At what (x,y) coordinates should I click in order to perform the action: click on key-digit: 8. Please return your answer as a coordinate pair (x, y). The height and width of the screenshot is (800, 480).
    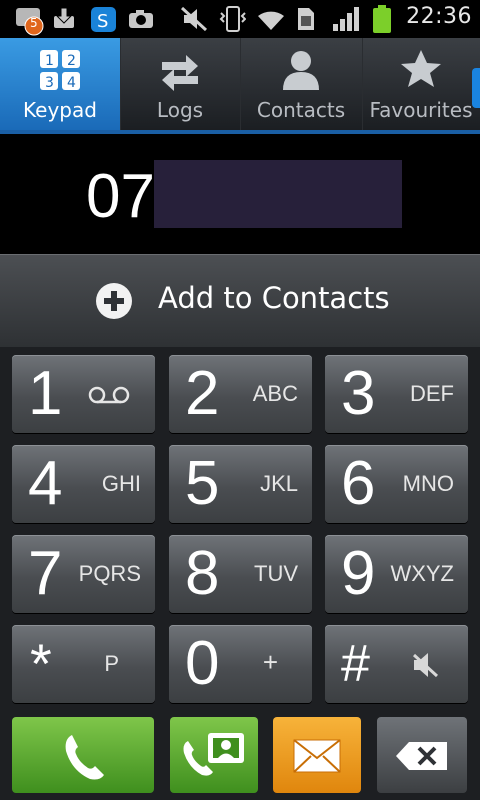
    Looking at the image, I should click on (202, 573).